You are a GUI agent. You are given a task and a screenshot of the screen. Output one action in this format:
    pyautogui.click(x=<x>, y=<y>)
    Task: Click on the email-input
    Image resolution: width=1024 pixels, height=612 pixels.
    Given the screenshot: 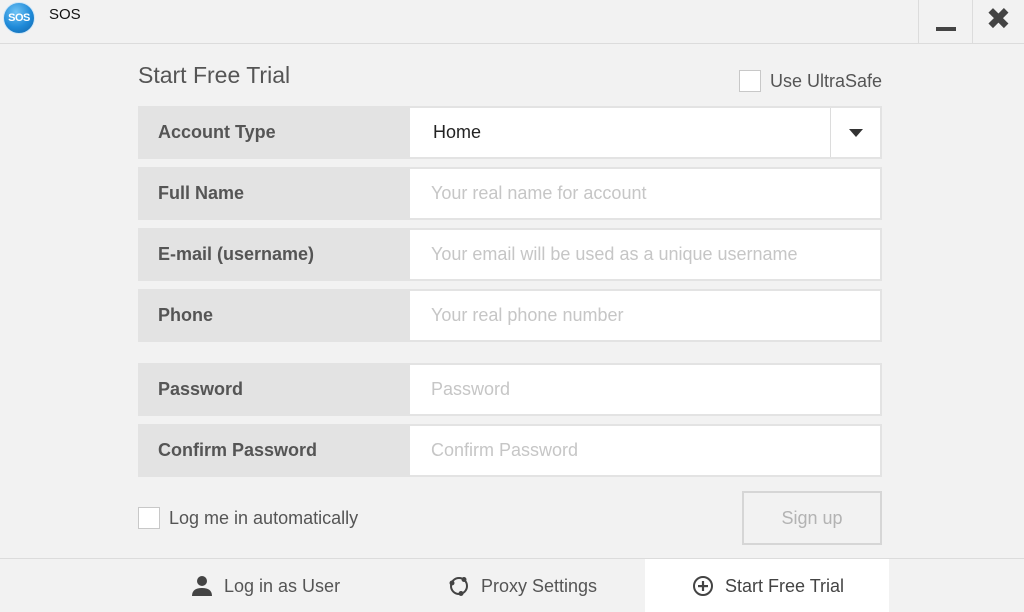 What is the action you would take?
    pyautogui.click(x=645, y=254)
    